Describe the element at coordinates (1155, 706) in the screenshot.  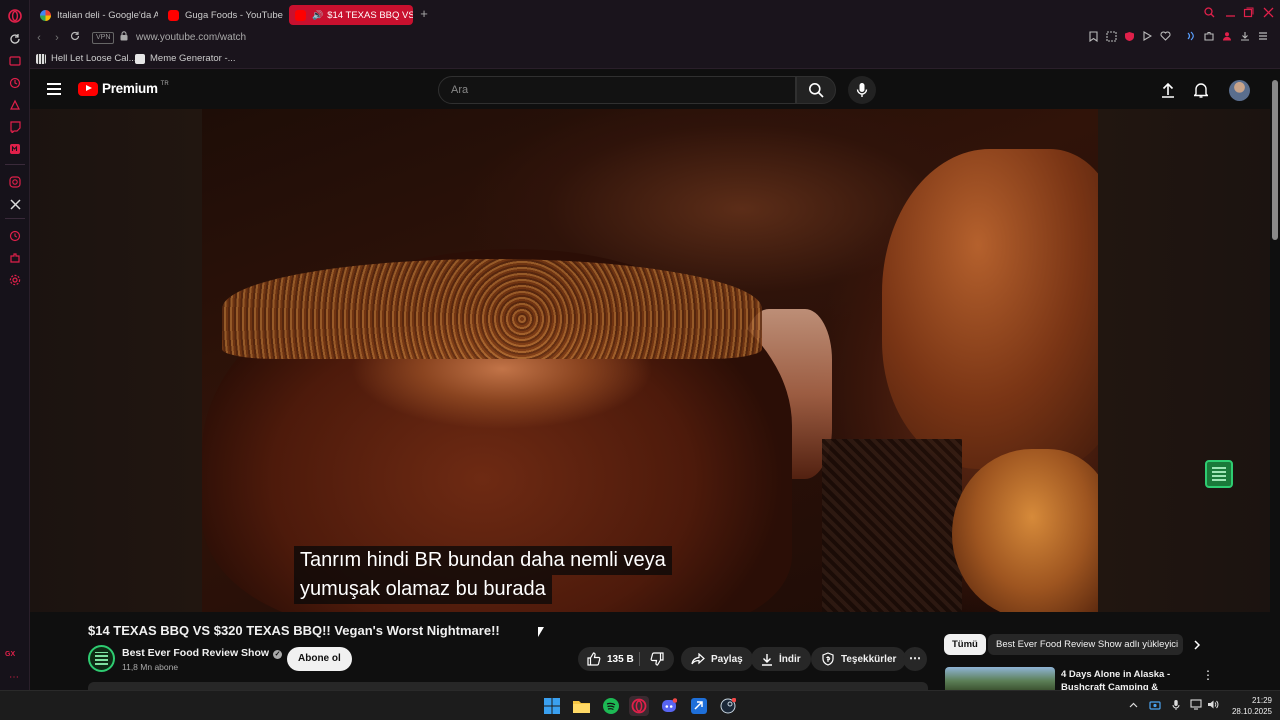
I see `sync-icon` at that location.